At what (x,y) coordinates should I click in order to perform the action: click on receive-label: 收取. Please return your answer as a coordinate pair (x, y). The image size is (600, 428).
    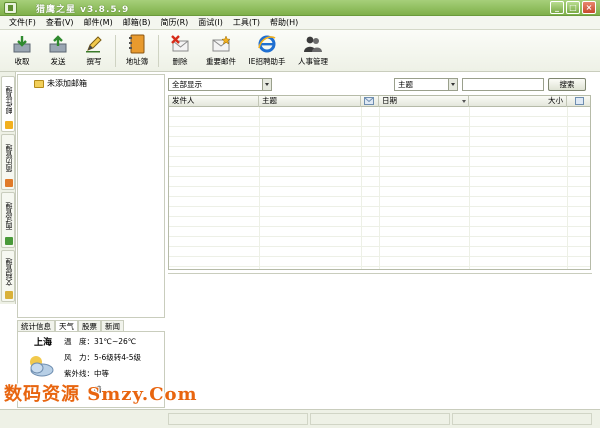
    Looking at the image, I should click on (22, 61).